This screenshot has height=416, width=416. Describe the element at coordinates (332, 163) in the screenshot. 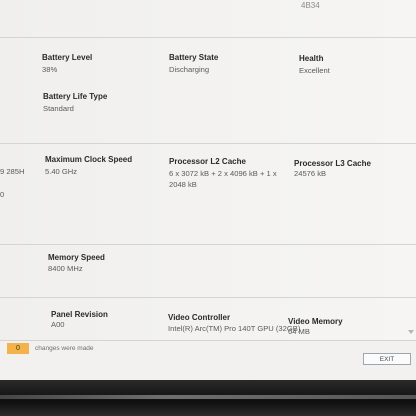

I see `l3-cache-label: Processor L3 Cache` at that location.